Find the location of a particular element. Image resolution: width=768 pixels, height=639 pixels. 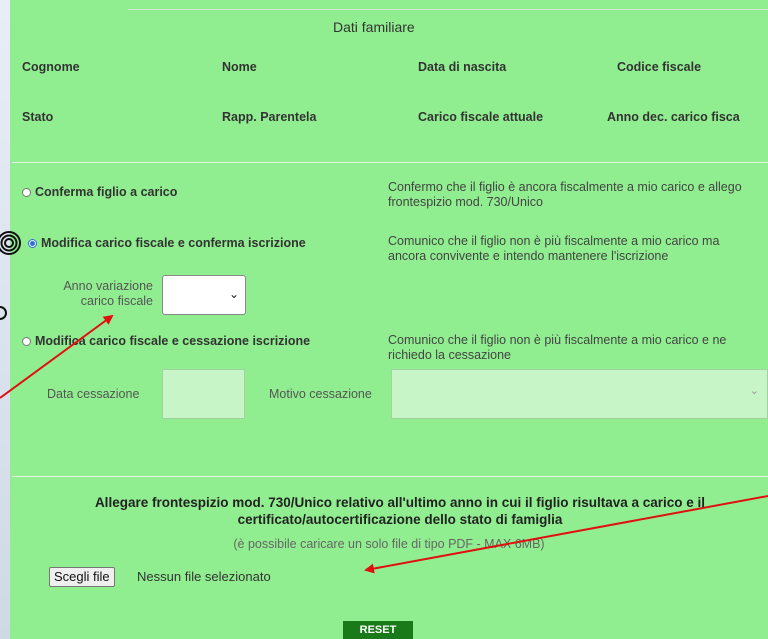

arrow-to-anno-select is located at coordinates (57, 356).